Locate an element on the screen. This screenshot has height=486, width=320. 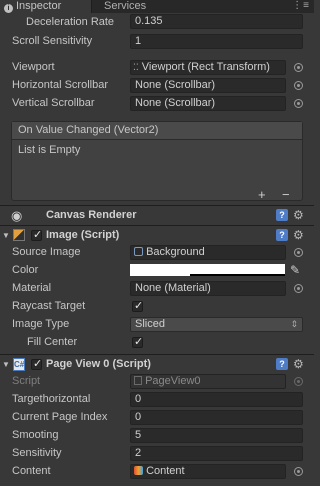
script-field: PageView0 is located at coordinates (208, 381).